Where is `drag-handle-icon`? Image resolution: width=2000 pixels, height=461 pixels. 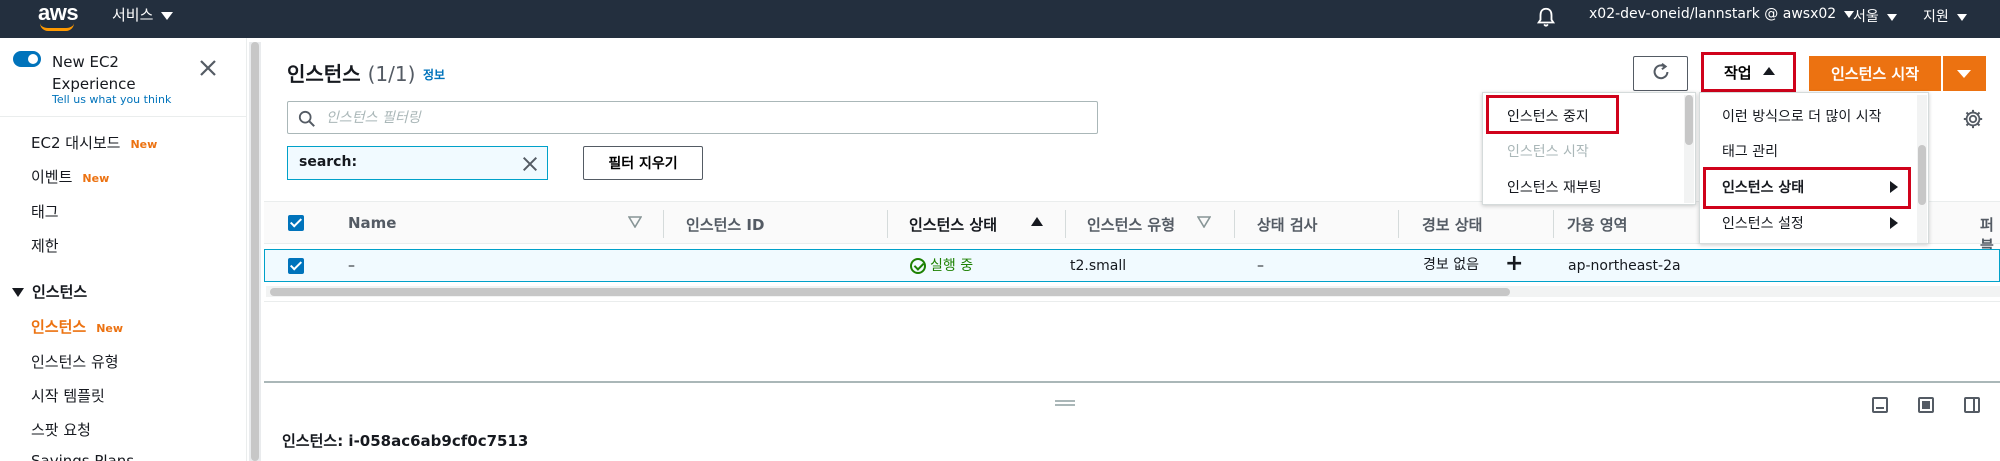
drag-handle-icon is located at coordinates (1065, 403).